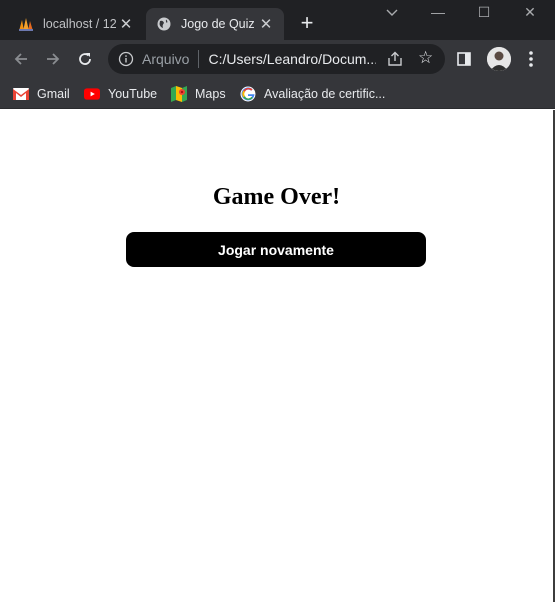  I want to click on toolbar: Arquivo C:/Users/Leandro/Docum... ☆, so click(277, 59).